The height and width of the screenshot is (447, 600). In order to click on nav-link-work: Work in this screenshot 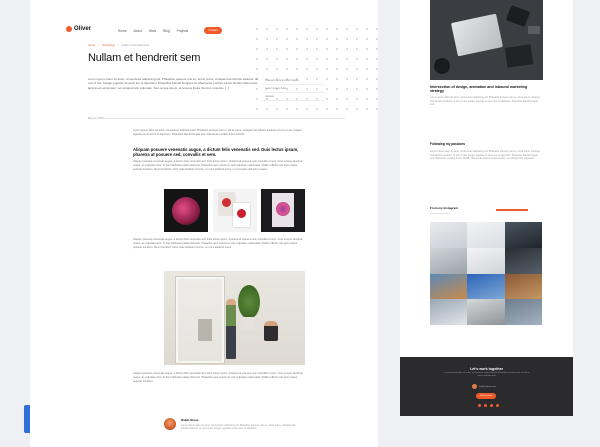, I will do `click(152, 31)`.